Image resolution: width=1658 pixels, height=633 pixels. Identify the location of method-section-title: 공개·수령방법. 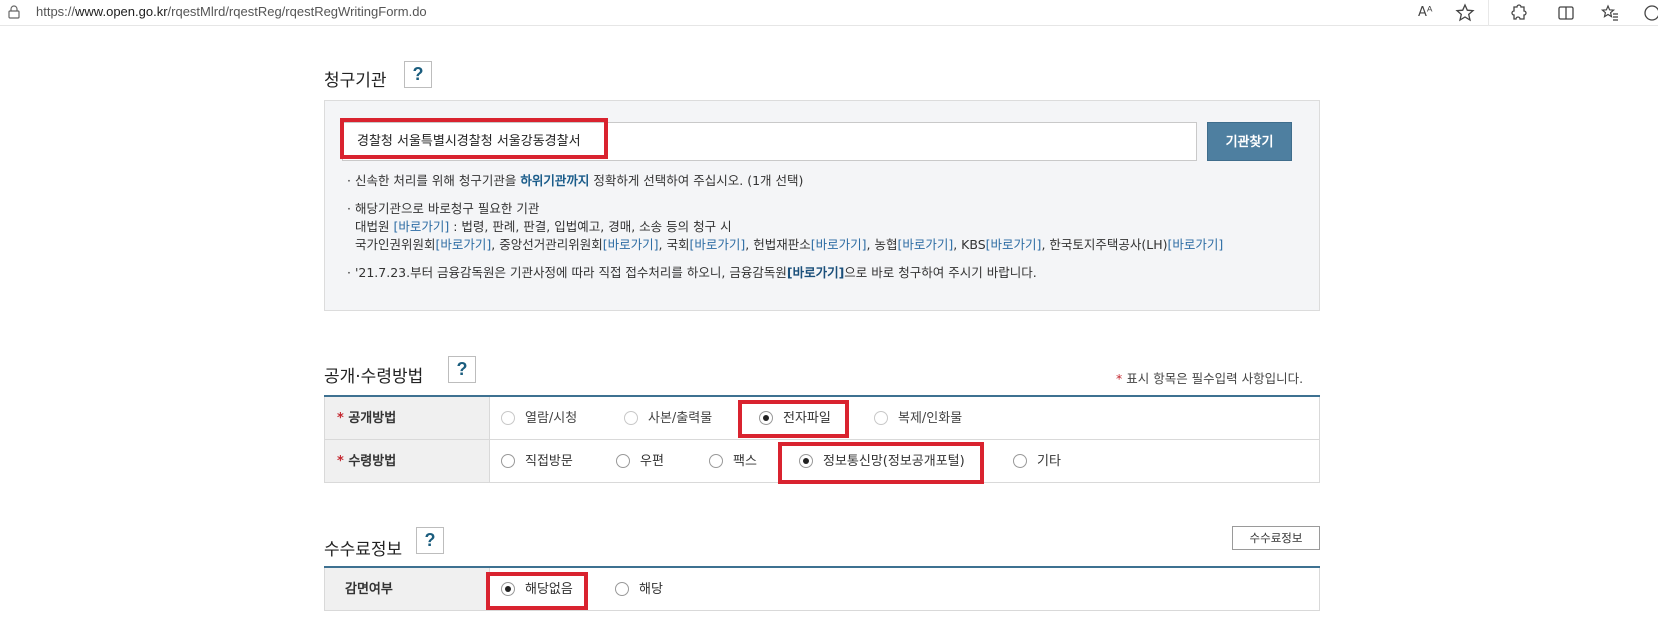
(374, 377).